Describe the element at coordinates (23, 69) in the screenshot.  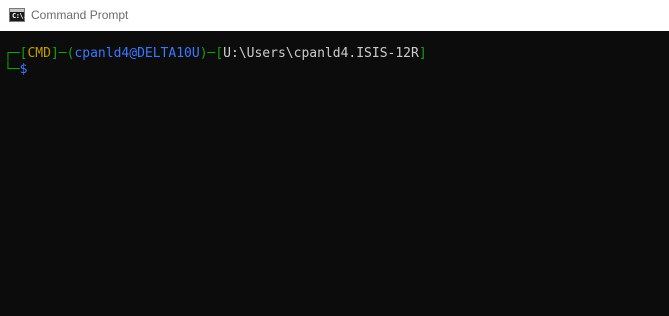
I see `prompt-symbol: $` at that location.